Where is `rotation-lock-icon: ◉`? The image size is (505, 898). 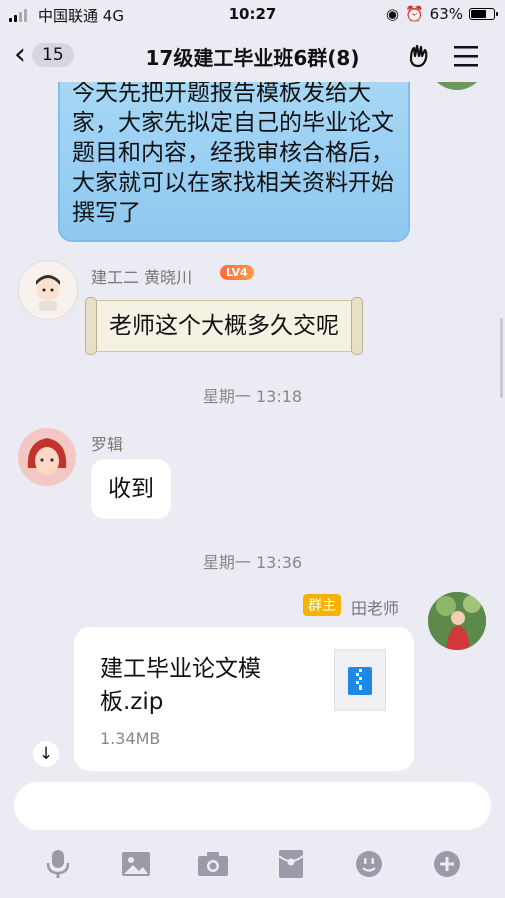 rotation-lock-icon: ◉ is located at coordinates (392, 14).